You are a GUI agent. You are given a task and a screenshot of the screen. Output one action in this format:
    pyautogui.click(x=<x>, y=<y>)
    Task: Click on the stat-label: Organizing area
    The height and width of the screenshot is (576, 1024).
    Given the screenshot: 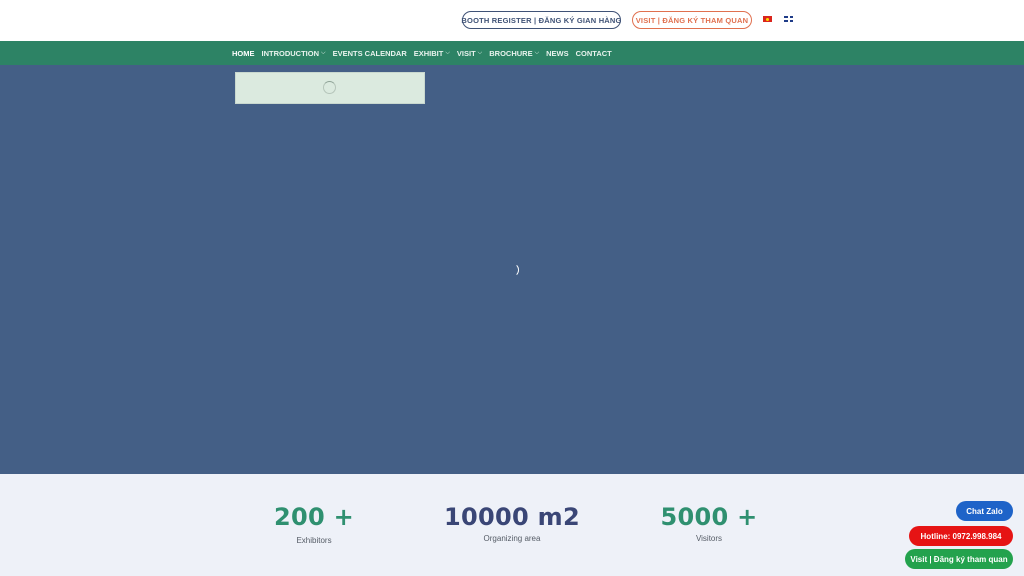 What is the action you would take?
    pyautogui.click(x=512, y=538)
    